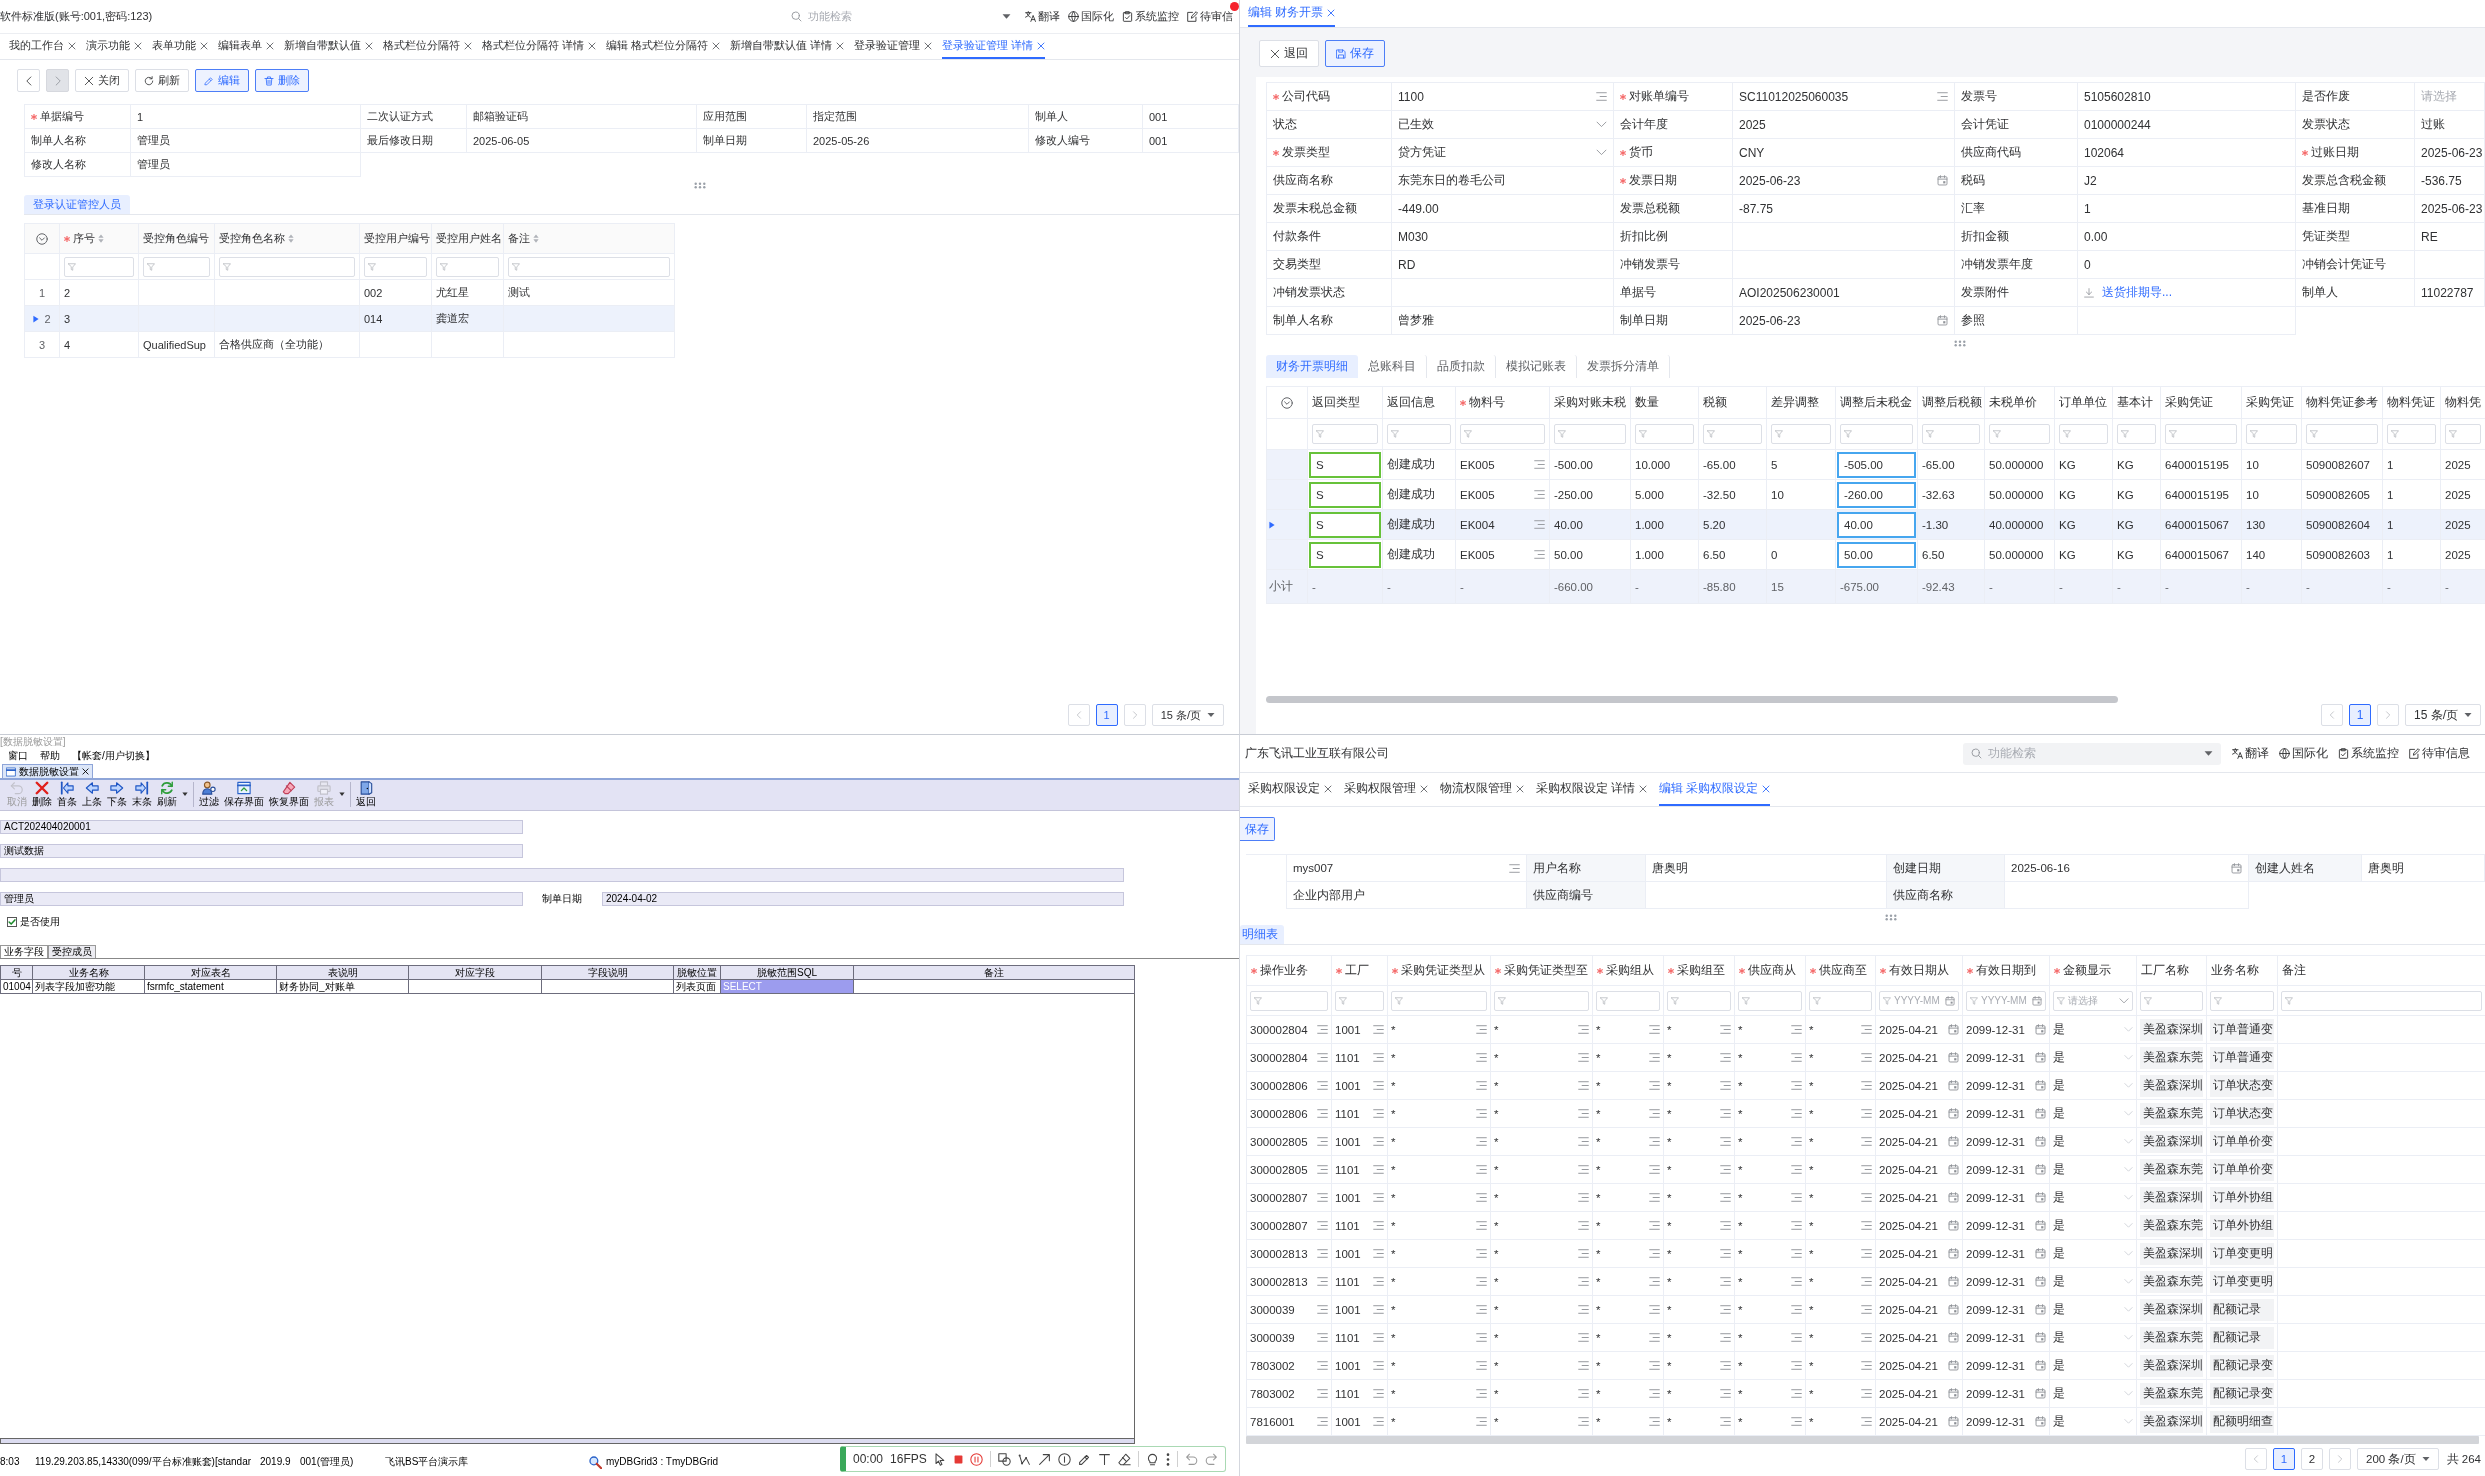 The height and width of the screenshot is (1476, 2485). Describe the element at coordinates (863, 899) in the screenshot. I see `input-field: 2024-04-02` at that location.